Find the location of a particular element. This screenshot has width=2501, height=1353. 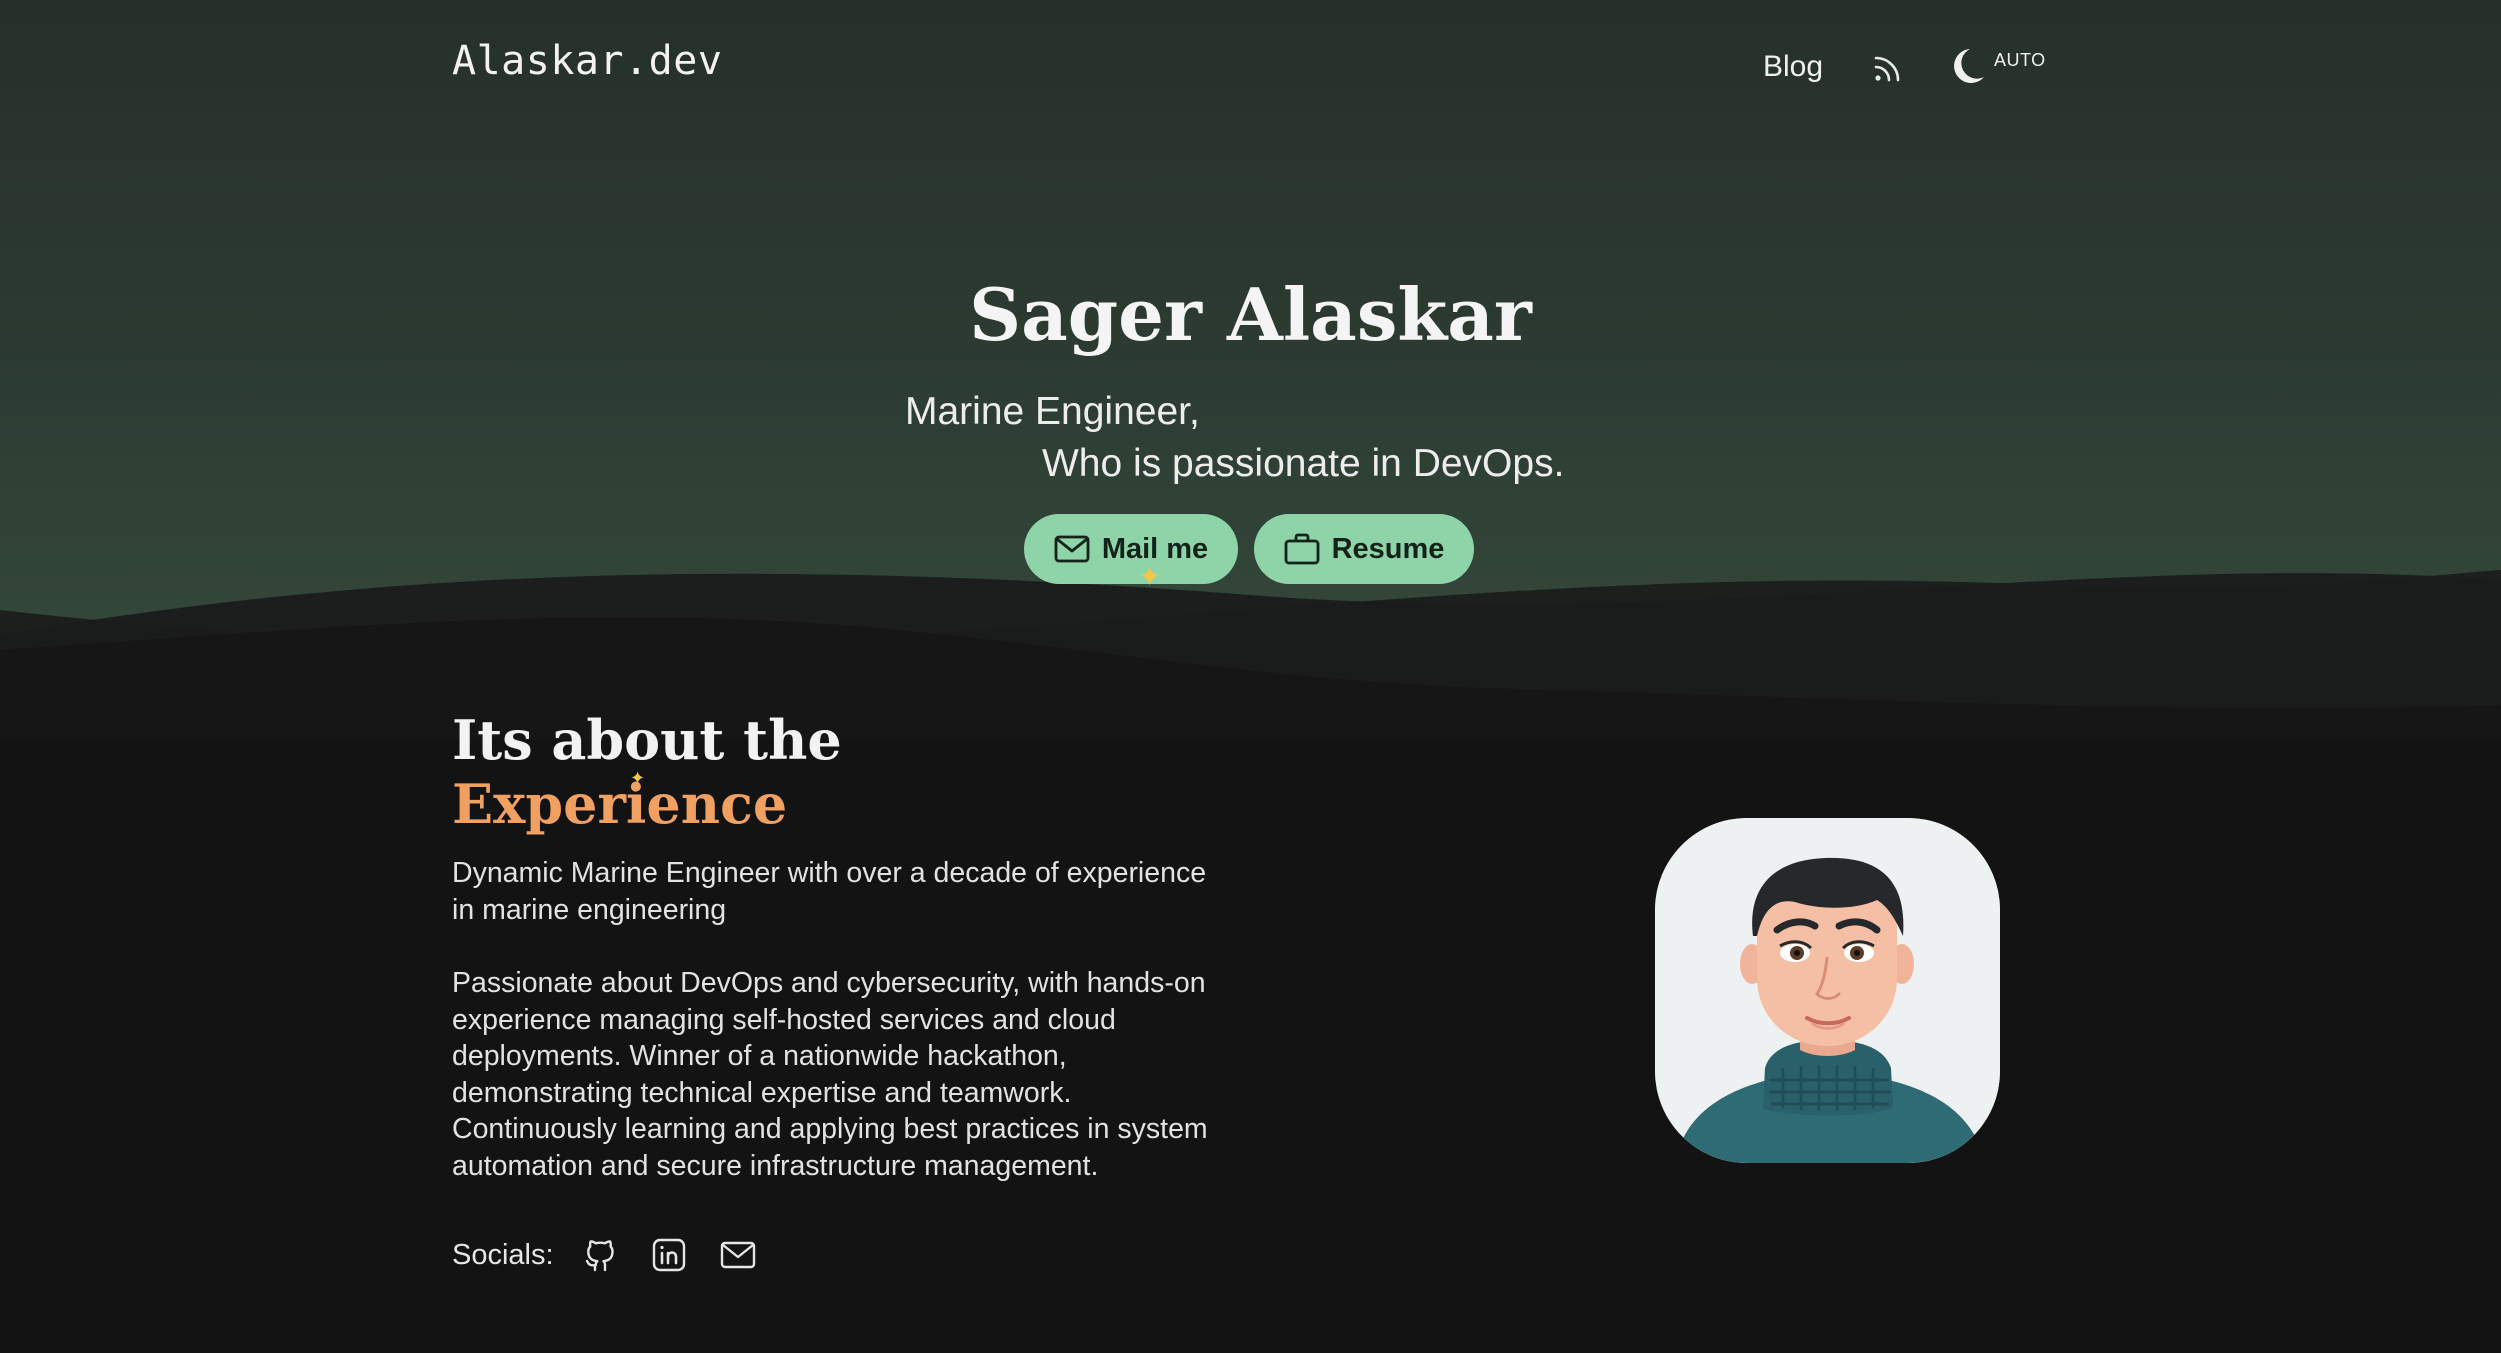

wave-divider is located at coordinates (1250, 665).